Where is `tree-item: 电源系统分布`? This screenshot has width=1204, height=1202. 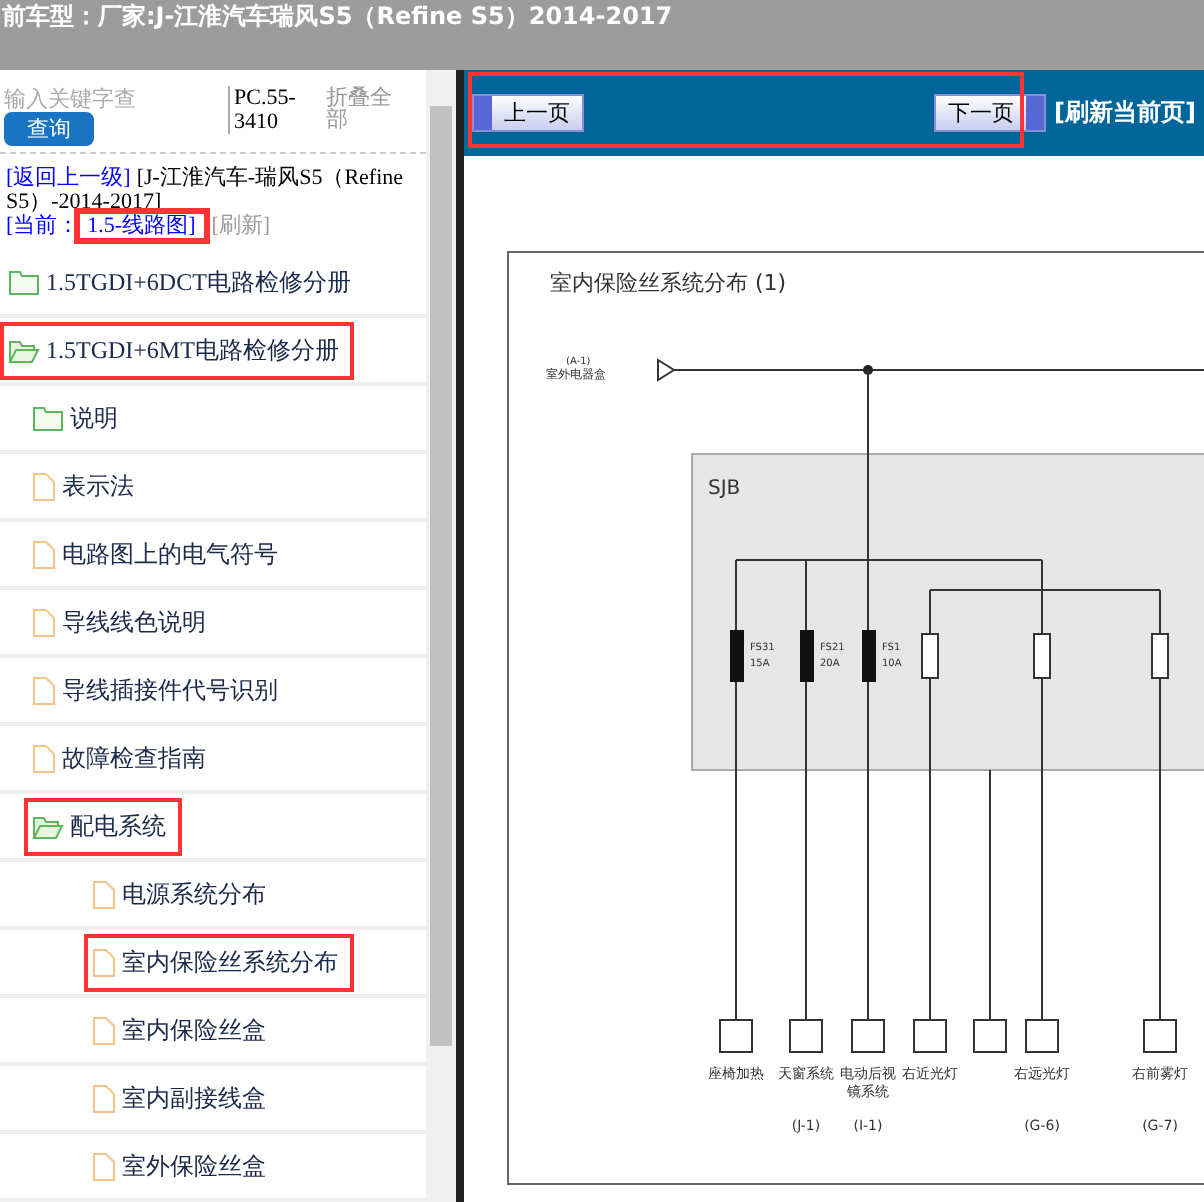
tree-item: 电源系统分布 is located at coordinates (183, 894).